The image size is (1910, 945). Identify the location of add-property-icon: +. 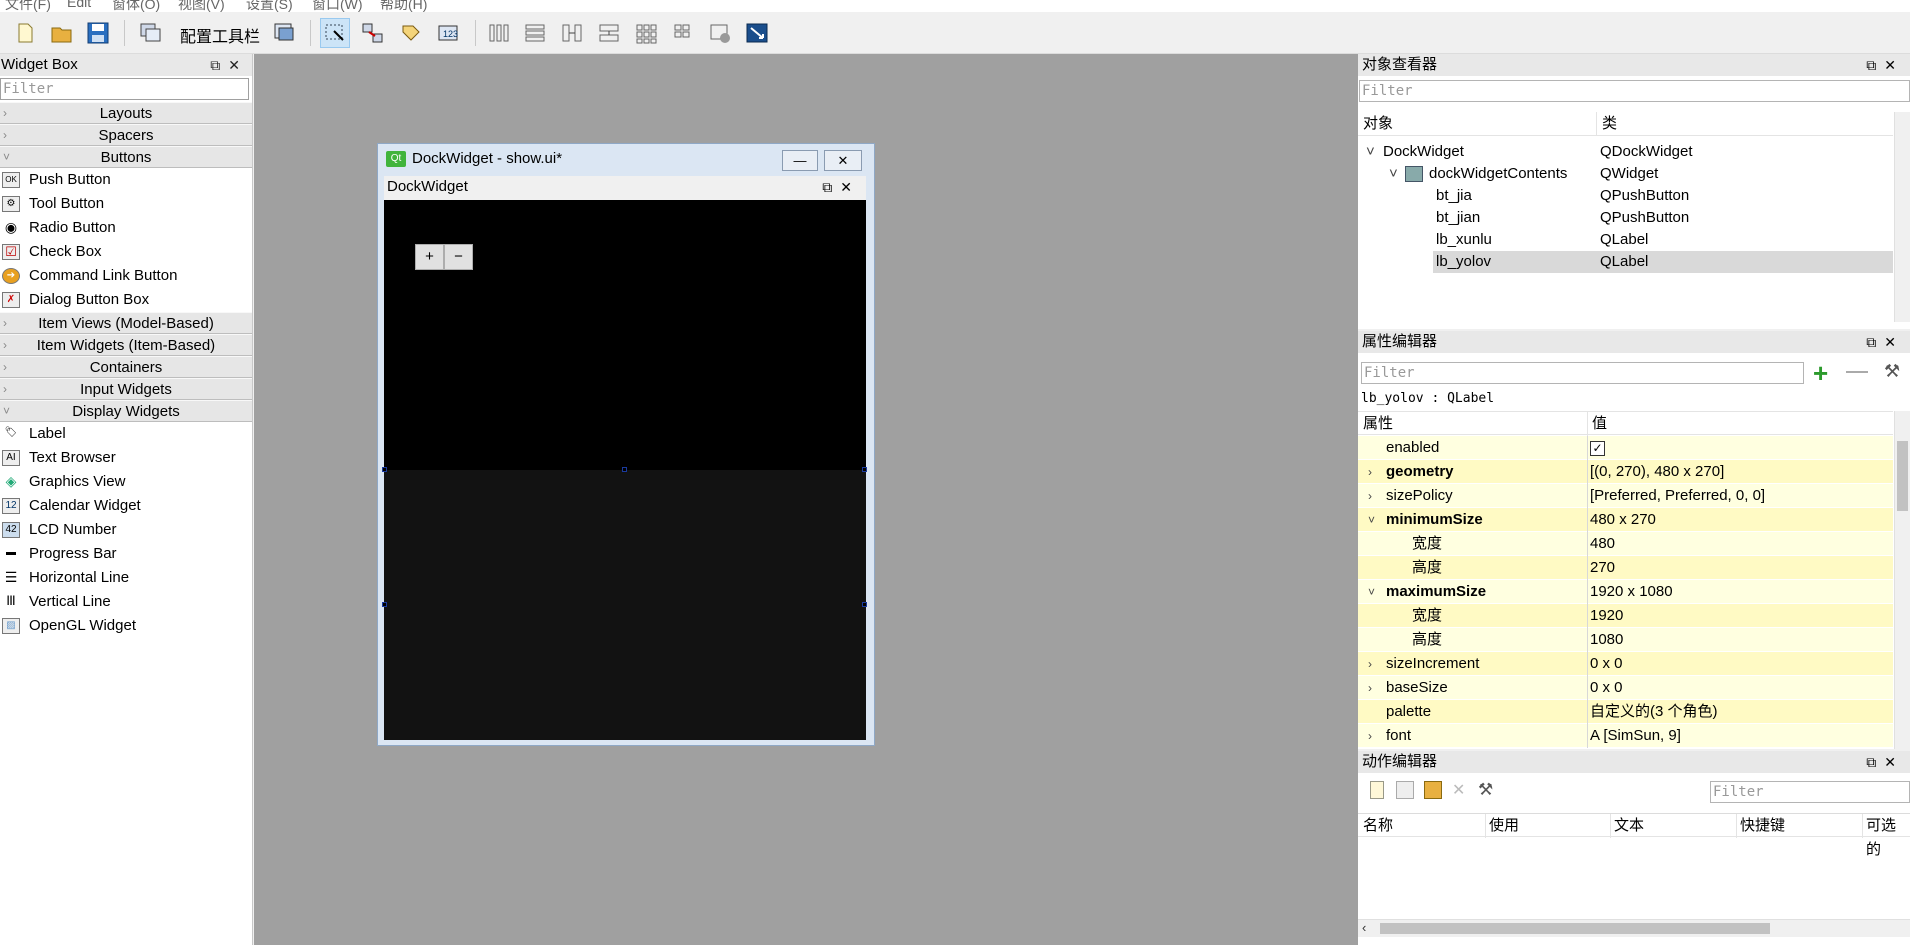
(1820, 373).